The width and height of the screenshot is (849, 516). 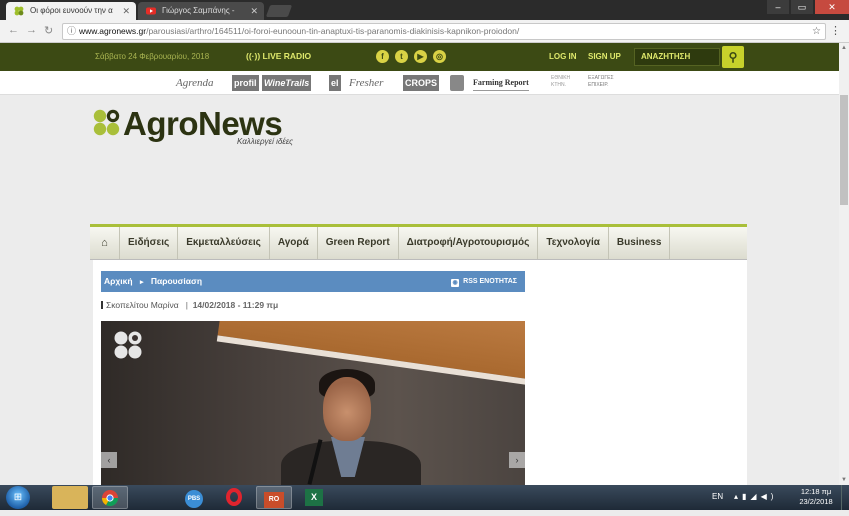 What do you see at coordinates (366, 83) in the screenshot?
I see `partner-fresher: Fresher` at bounding box center [366, 83].